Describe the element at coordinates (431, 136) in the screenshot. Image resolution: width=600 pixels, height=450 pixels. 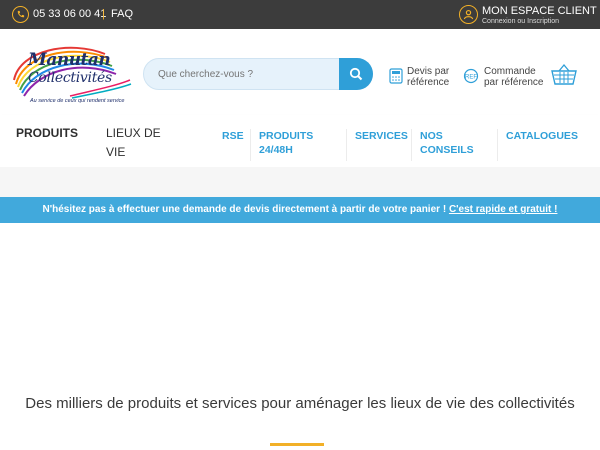
I see `nav-conseils-line1: NOS` at that location.